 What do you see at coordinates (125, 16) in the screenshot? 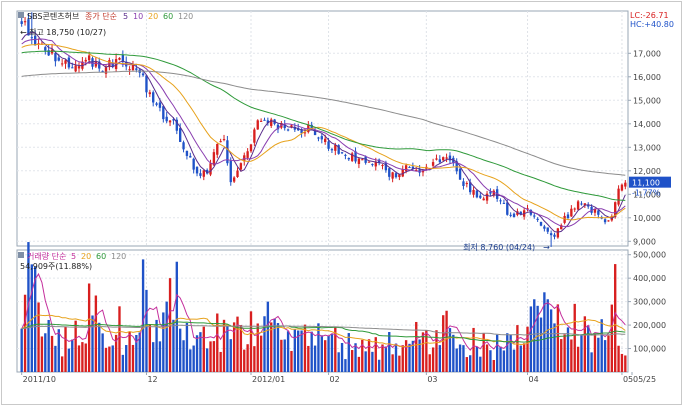
I see `price-legend-period: 5` at bounding box center [125, 16].